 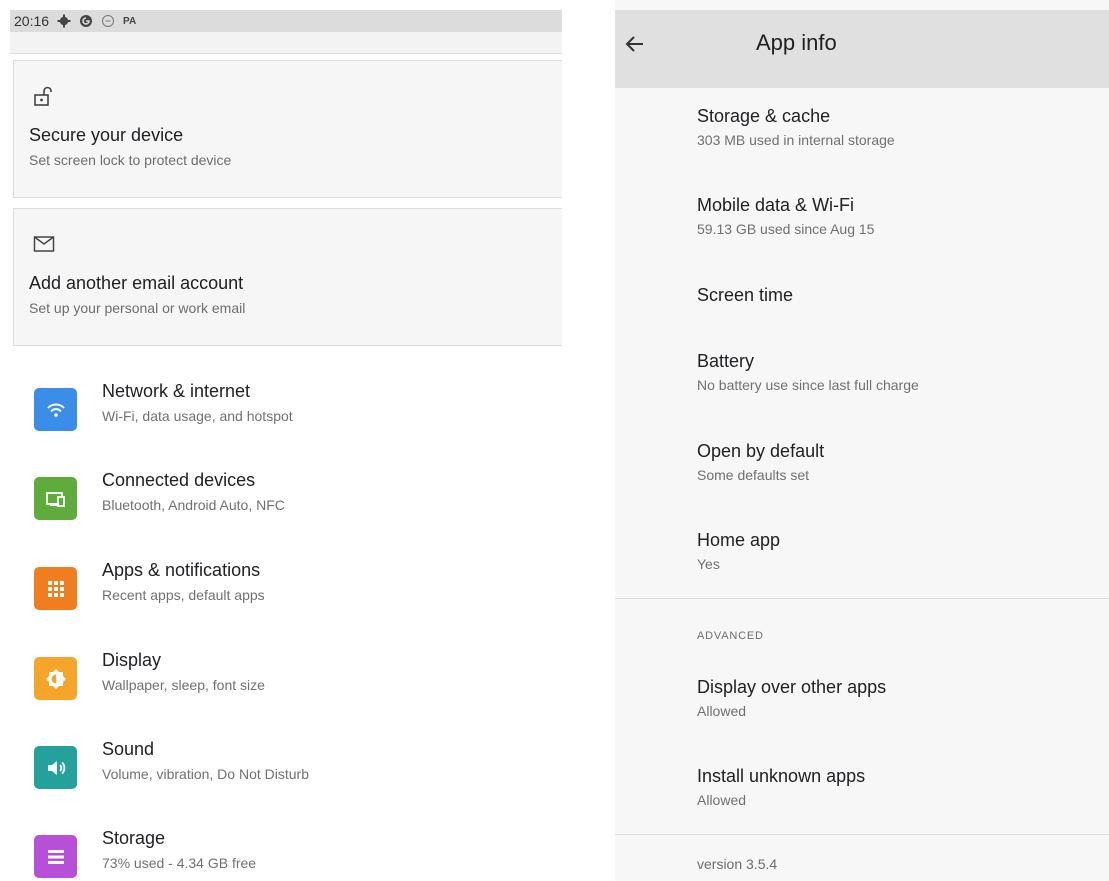 What do you see at coordinates (134, 838) in the screenshot?
I see `settings-item-title: Storage` at bounding box center [134, 838].